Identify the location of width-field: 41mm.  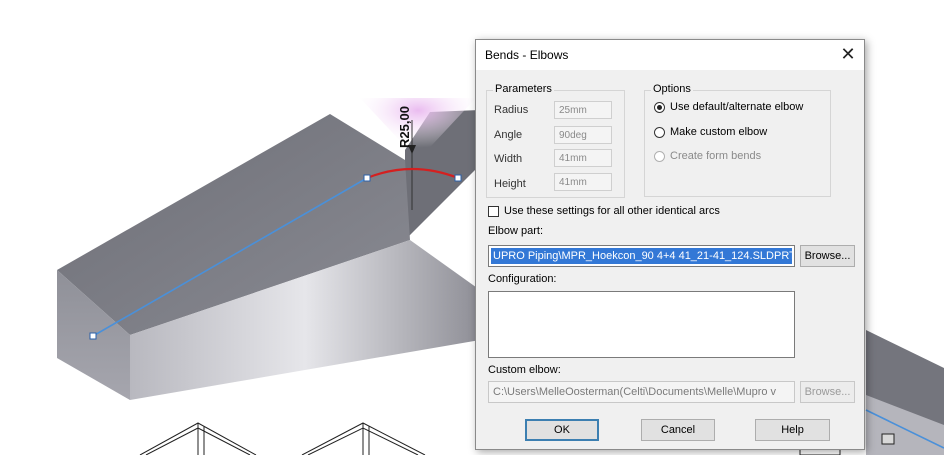
(583, 158).